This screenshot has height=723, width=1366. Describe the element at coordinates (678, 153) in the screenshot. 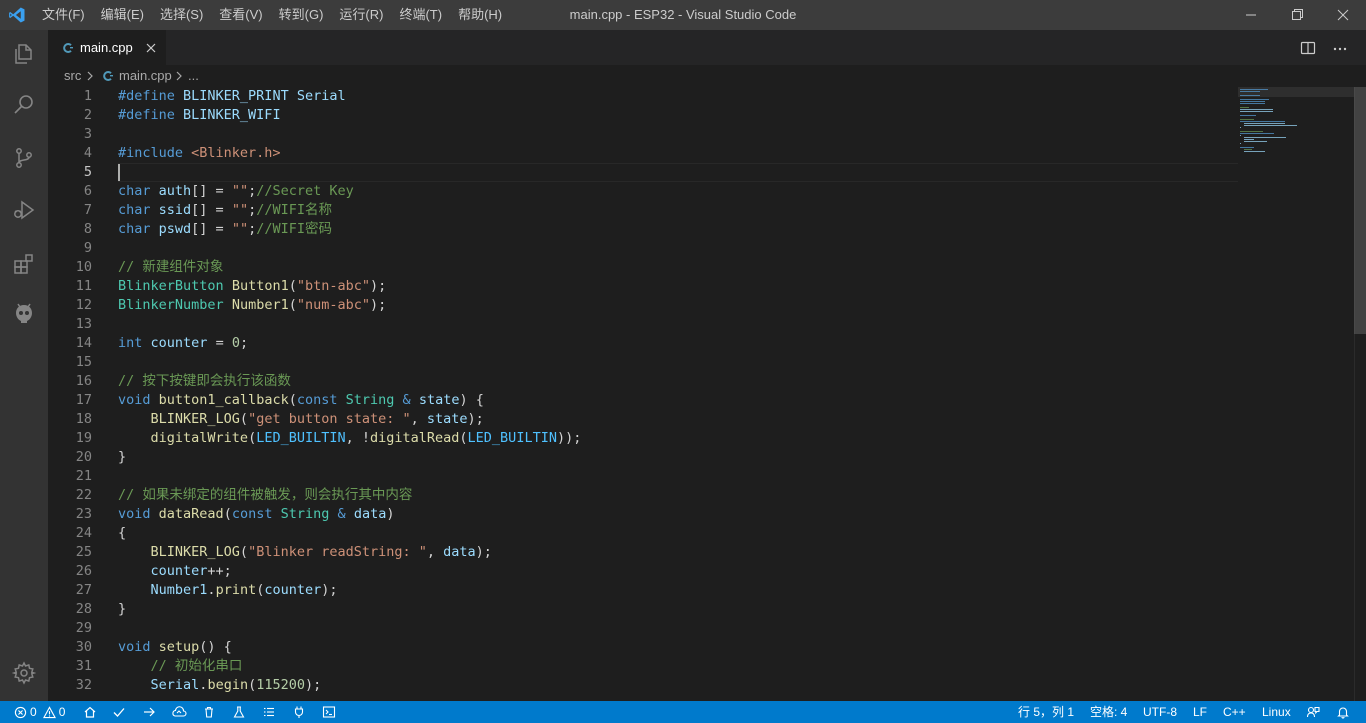

I see `code-line: #include <Blinker.h>` at that location.